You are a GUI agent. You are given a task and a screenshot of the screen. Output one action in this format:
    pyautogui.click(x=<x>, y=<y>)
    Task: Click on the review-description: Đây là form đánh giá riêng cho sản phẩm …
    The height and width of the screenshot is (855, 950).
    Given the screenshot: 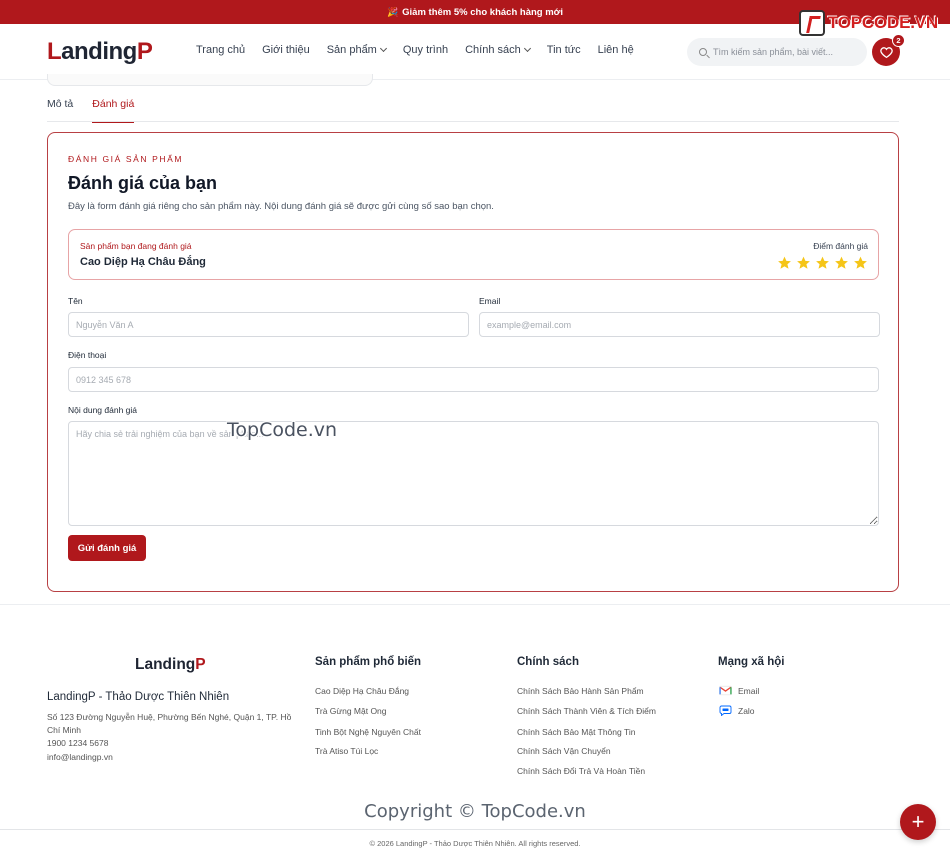 What is the action you would take?
    pyautogui.click(x=281, y=206)
    